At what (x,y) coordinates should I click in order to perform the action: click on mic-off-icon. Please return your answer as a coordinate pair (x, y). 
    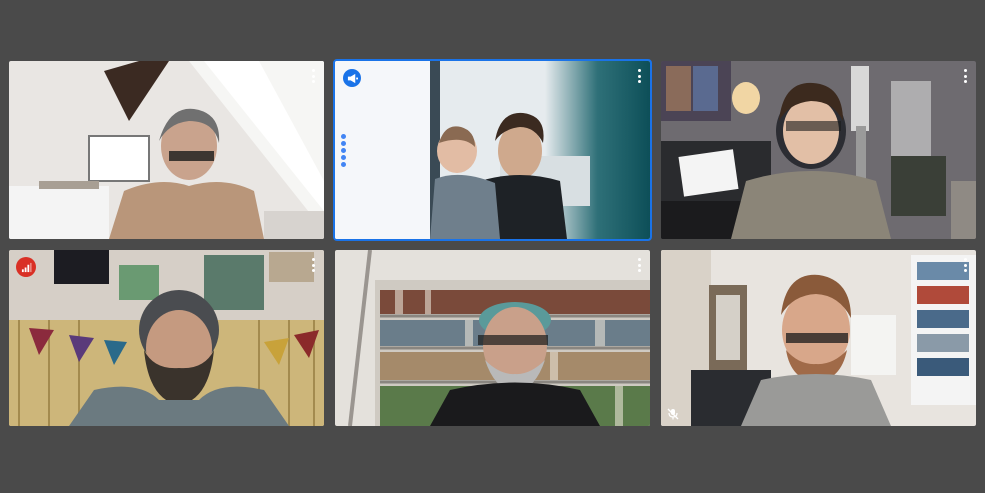
    Looking at the image, I should click on (673, 414).